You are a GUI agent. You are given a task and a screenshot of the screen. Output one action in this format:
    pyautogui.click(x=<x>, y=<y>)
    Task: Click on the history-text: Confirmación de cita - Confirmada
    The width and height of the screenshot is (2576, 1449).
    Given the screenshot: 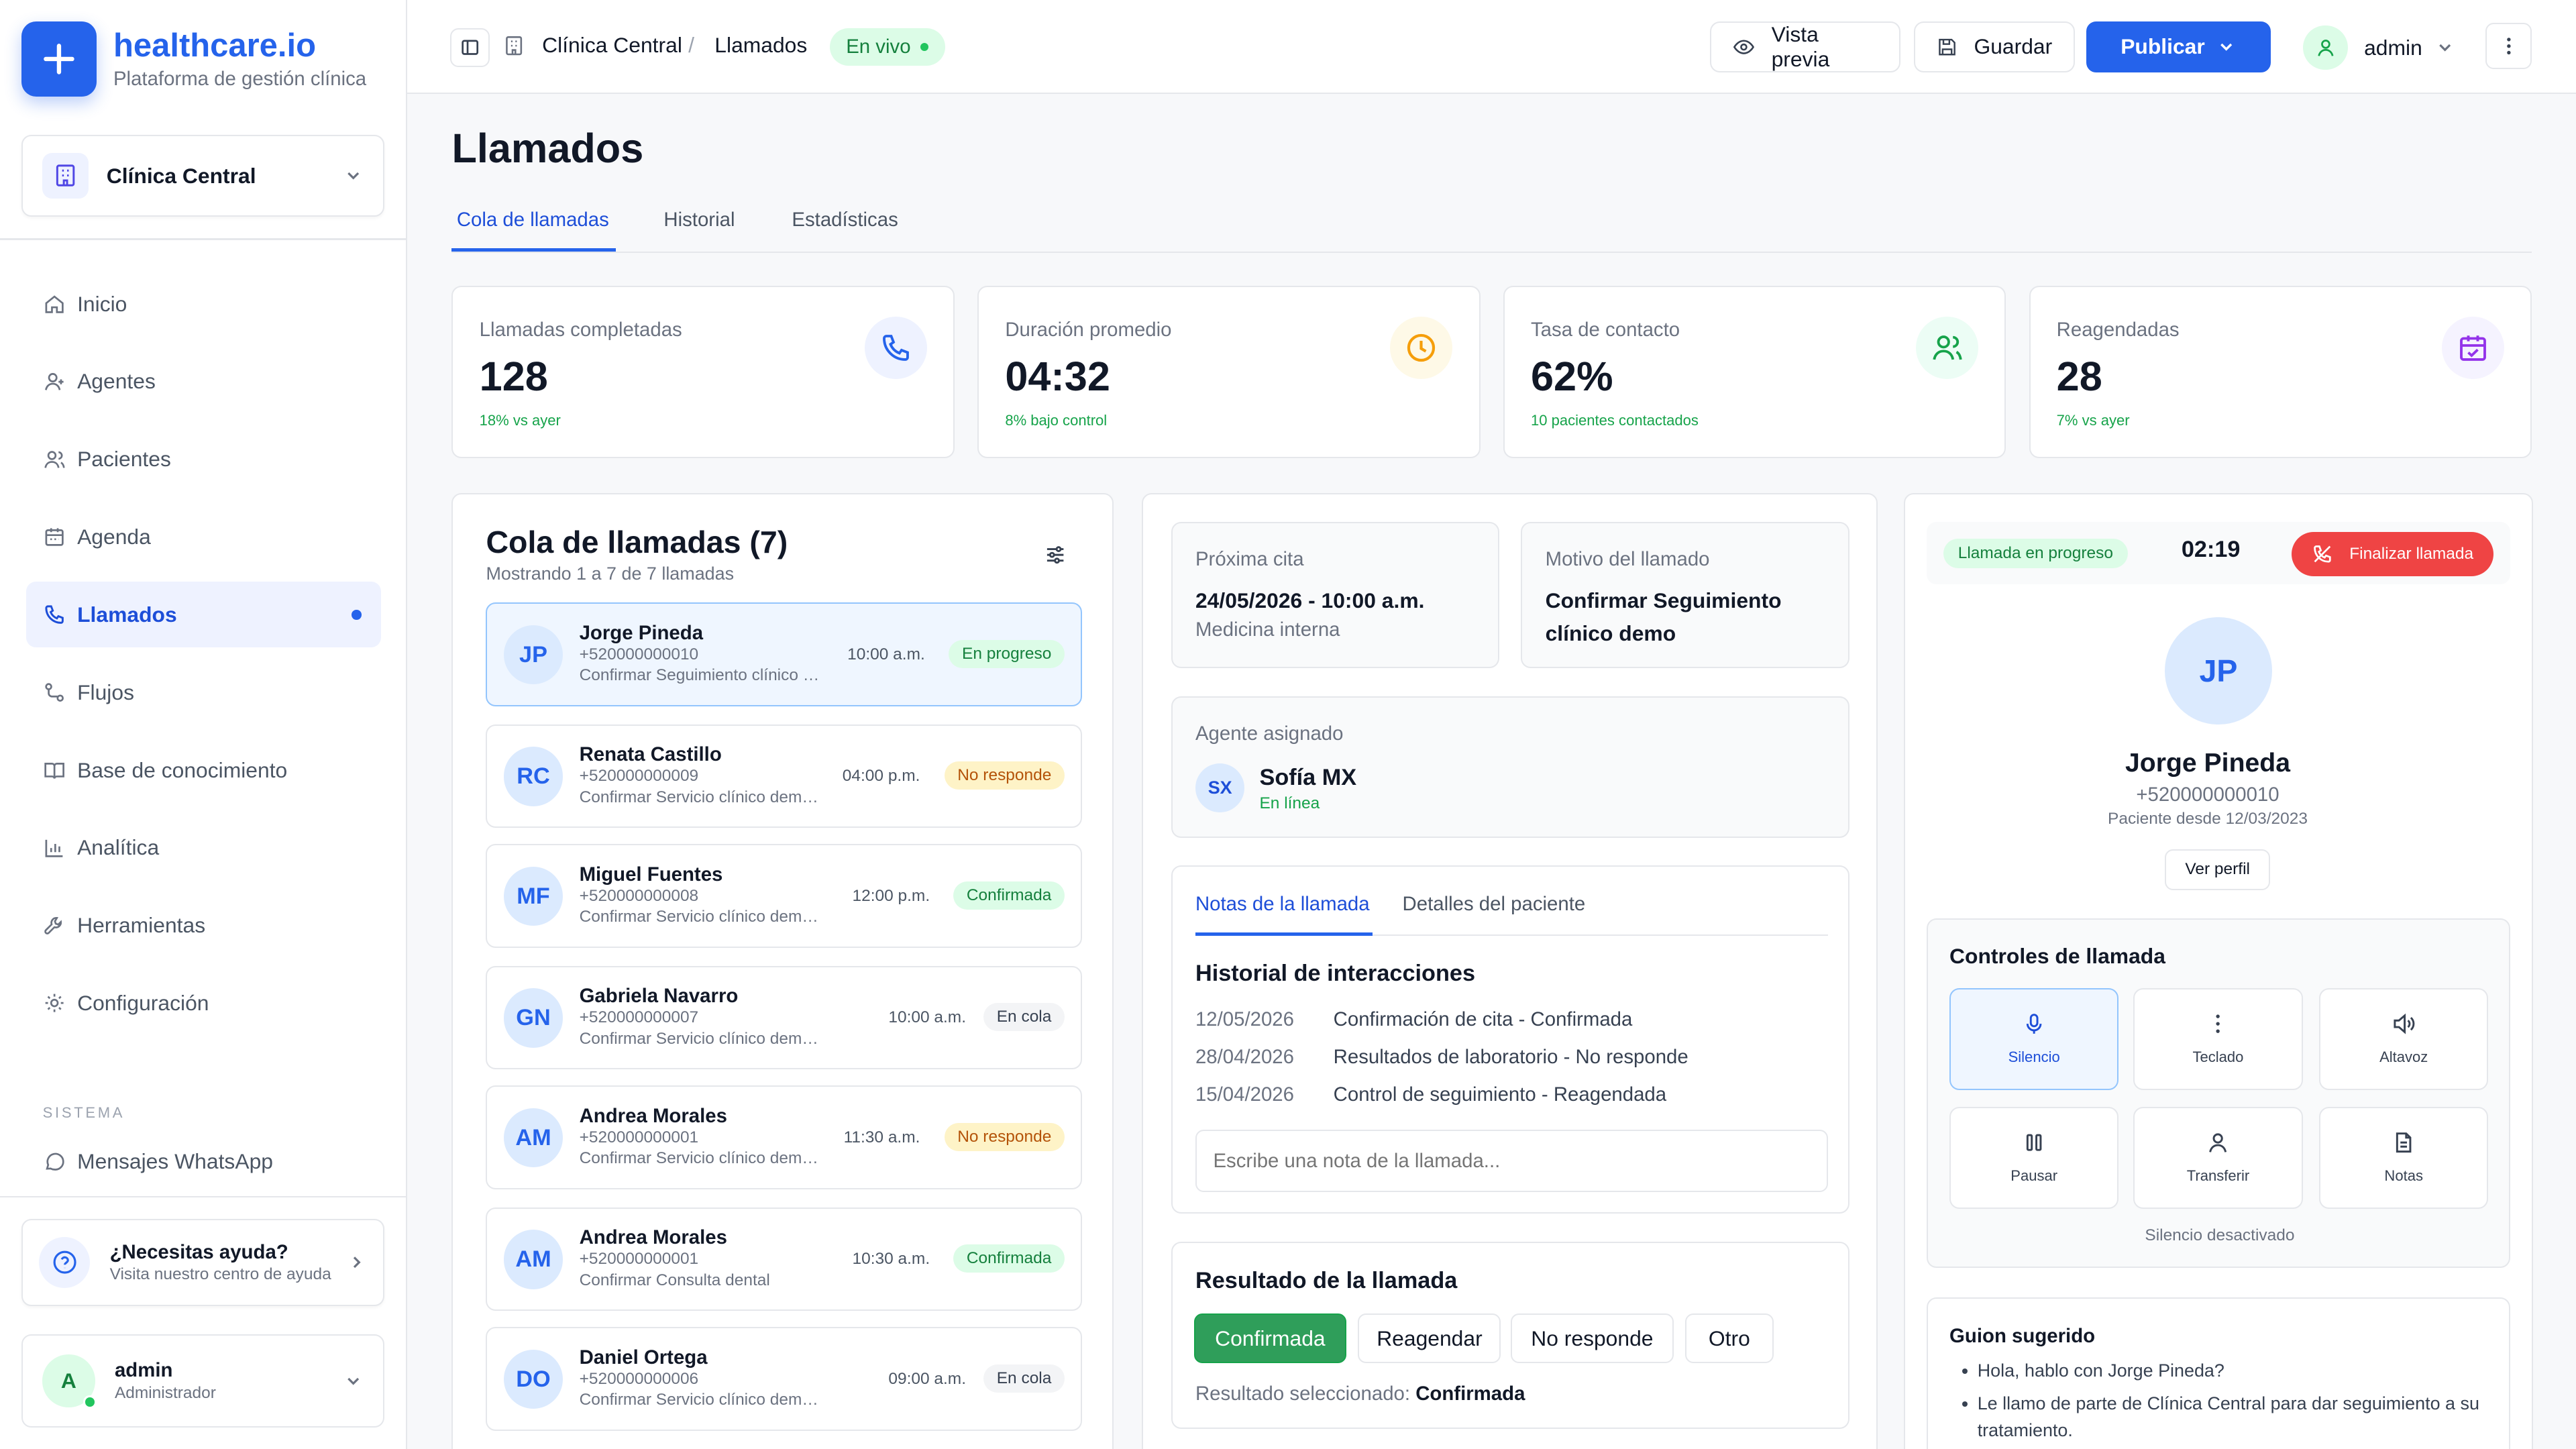 What is the action you would take?
    pyautogui.click(x=1483, y=1019)
    